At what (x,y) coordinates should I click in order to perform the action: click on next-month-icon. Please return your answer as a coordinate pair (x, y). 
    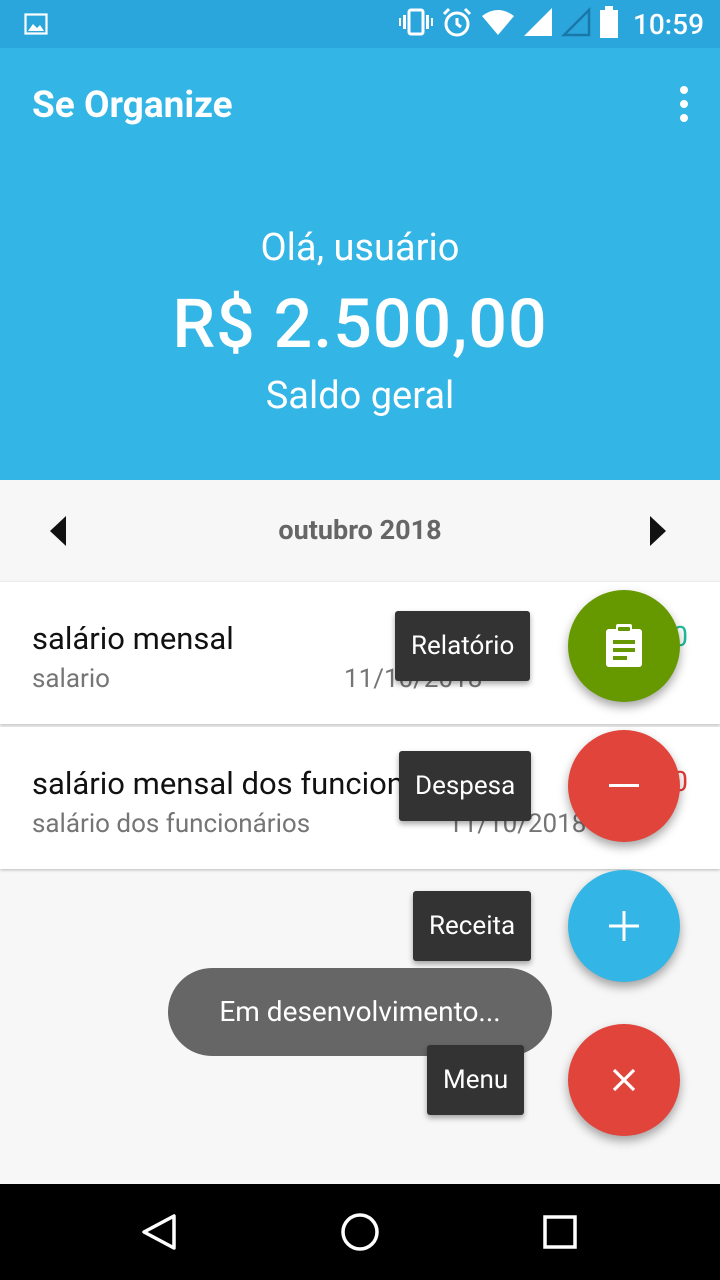
    Looking at the image, I should click on (658, 531).